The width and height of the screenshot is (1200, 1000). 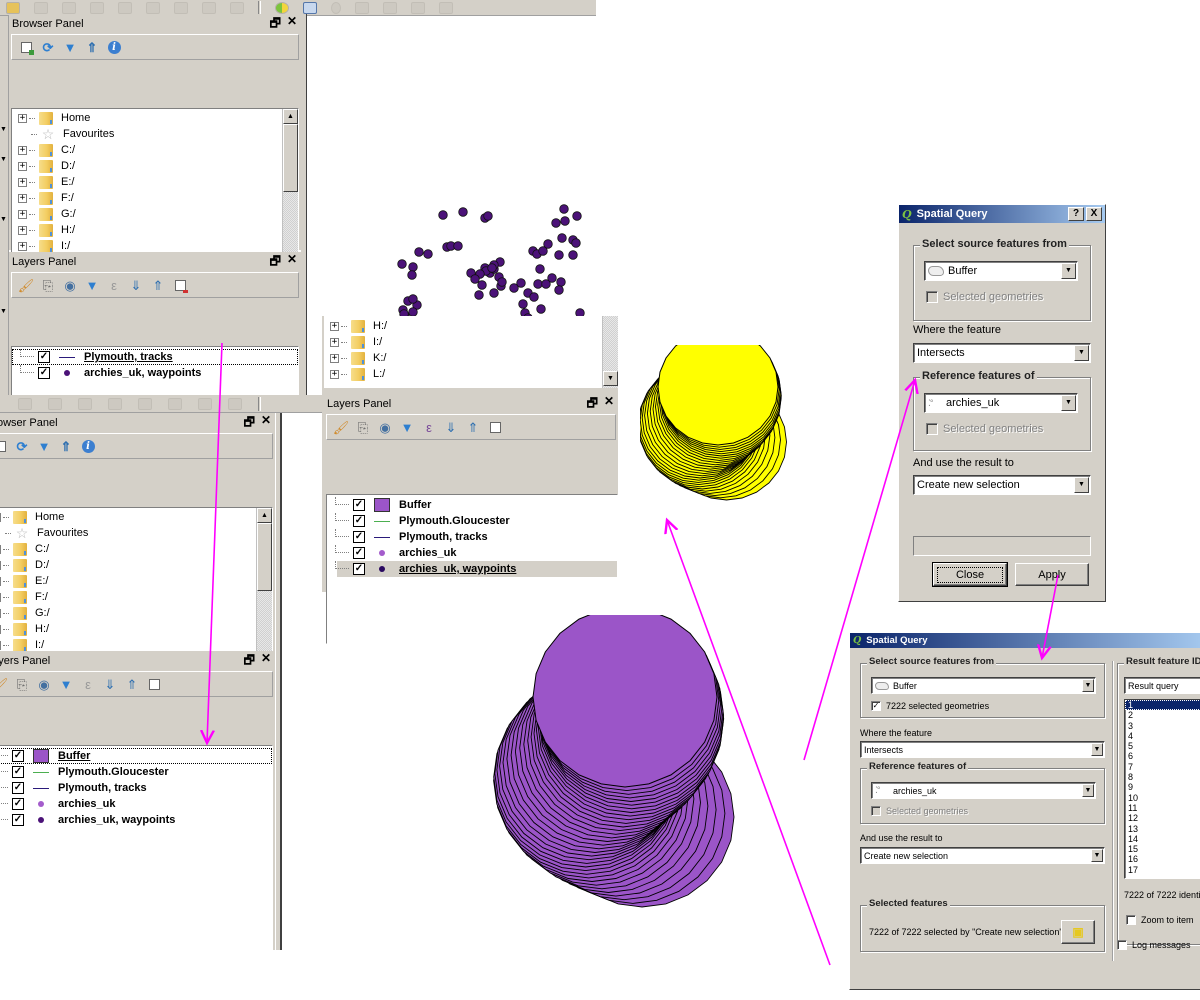 I want to click on info-icon: i, so click(x=114, y=47).